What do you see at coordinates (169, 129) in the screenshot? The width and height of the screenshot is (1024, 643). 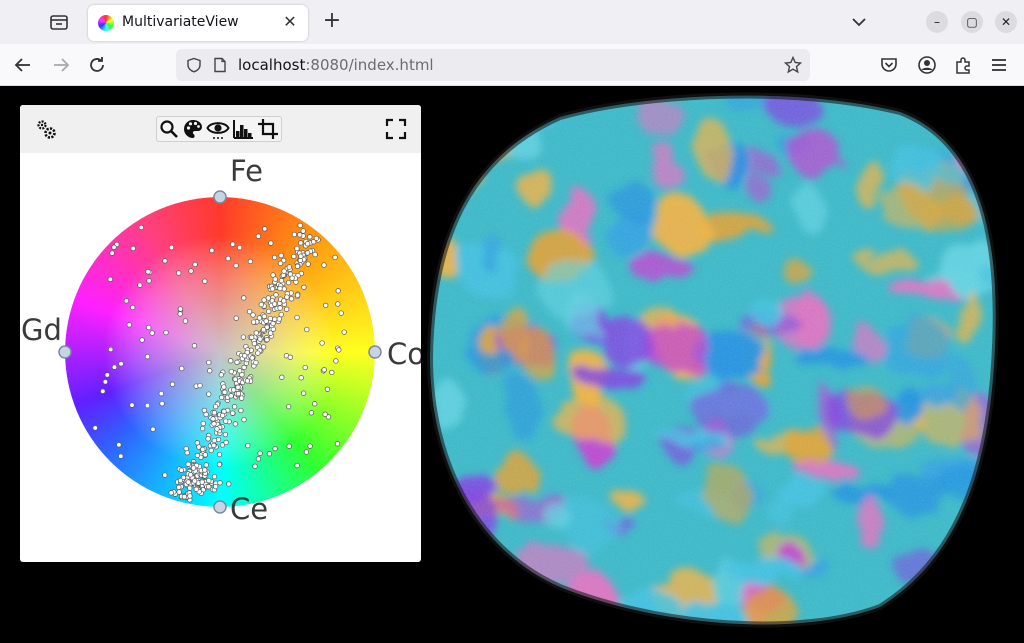 I see `zoom-icon` at bounding box center [169, 129].